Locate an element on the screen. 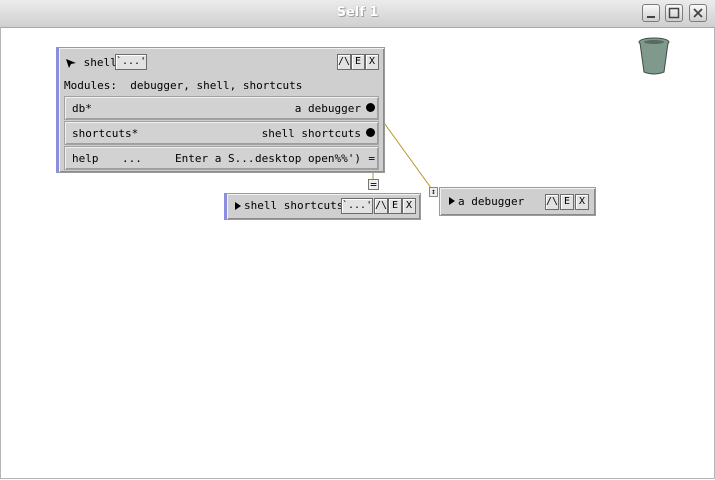  debugger-collapse-button: /\ is located at coordinates (552, 202).